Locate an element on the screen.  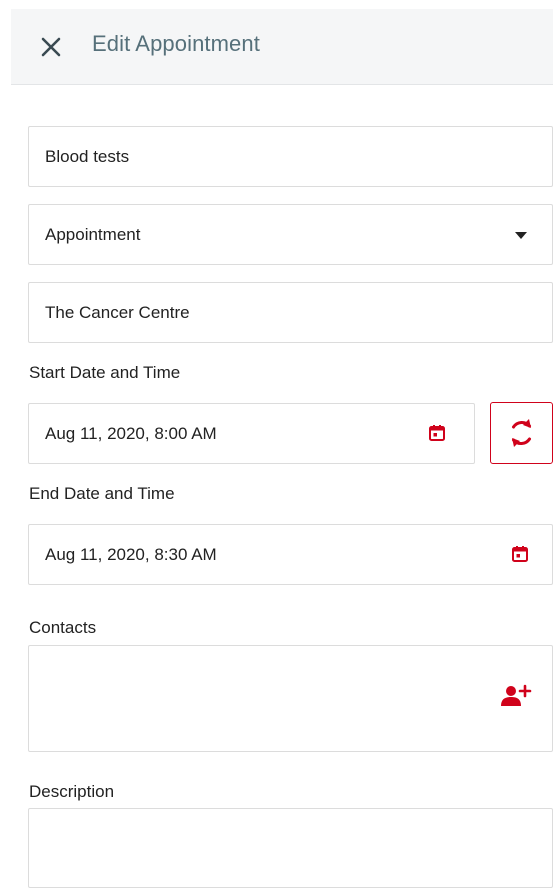
app-header: Edit Appointment is located at coordinates (282, 47).